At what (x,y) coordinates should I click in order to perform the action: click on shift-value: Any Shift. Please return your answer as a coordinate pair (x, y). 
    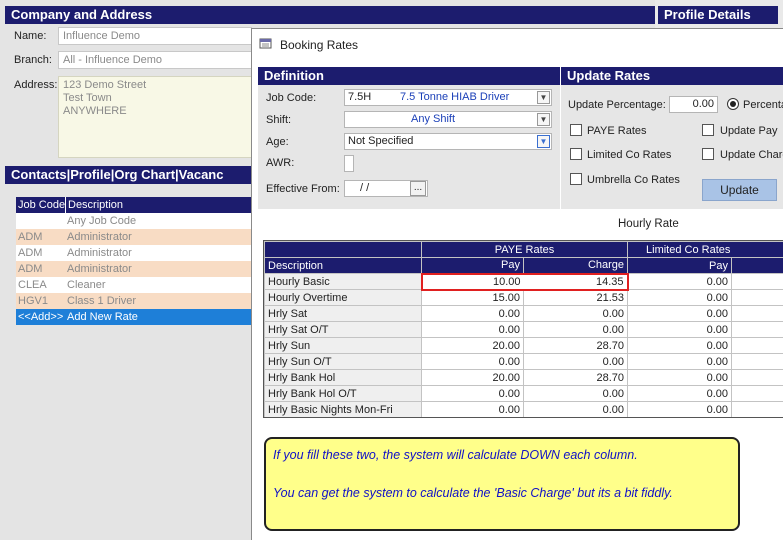
    Looking at the image, I should click on (433, 119).